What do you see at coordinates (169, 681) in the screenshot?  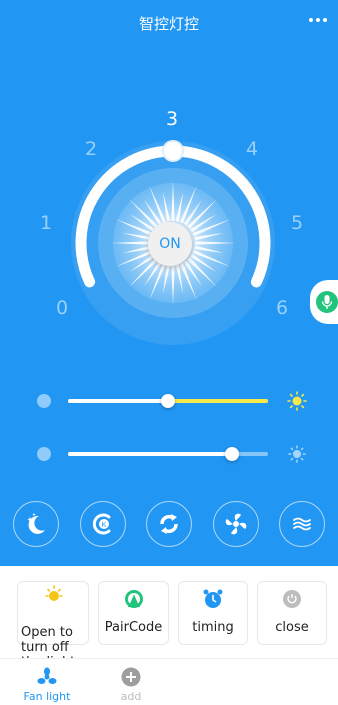 I see `bottom-tab-bar: Fan light add` at bounding box center [169, 681].